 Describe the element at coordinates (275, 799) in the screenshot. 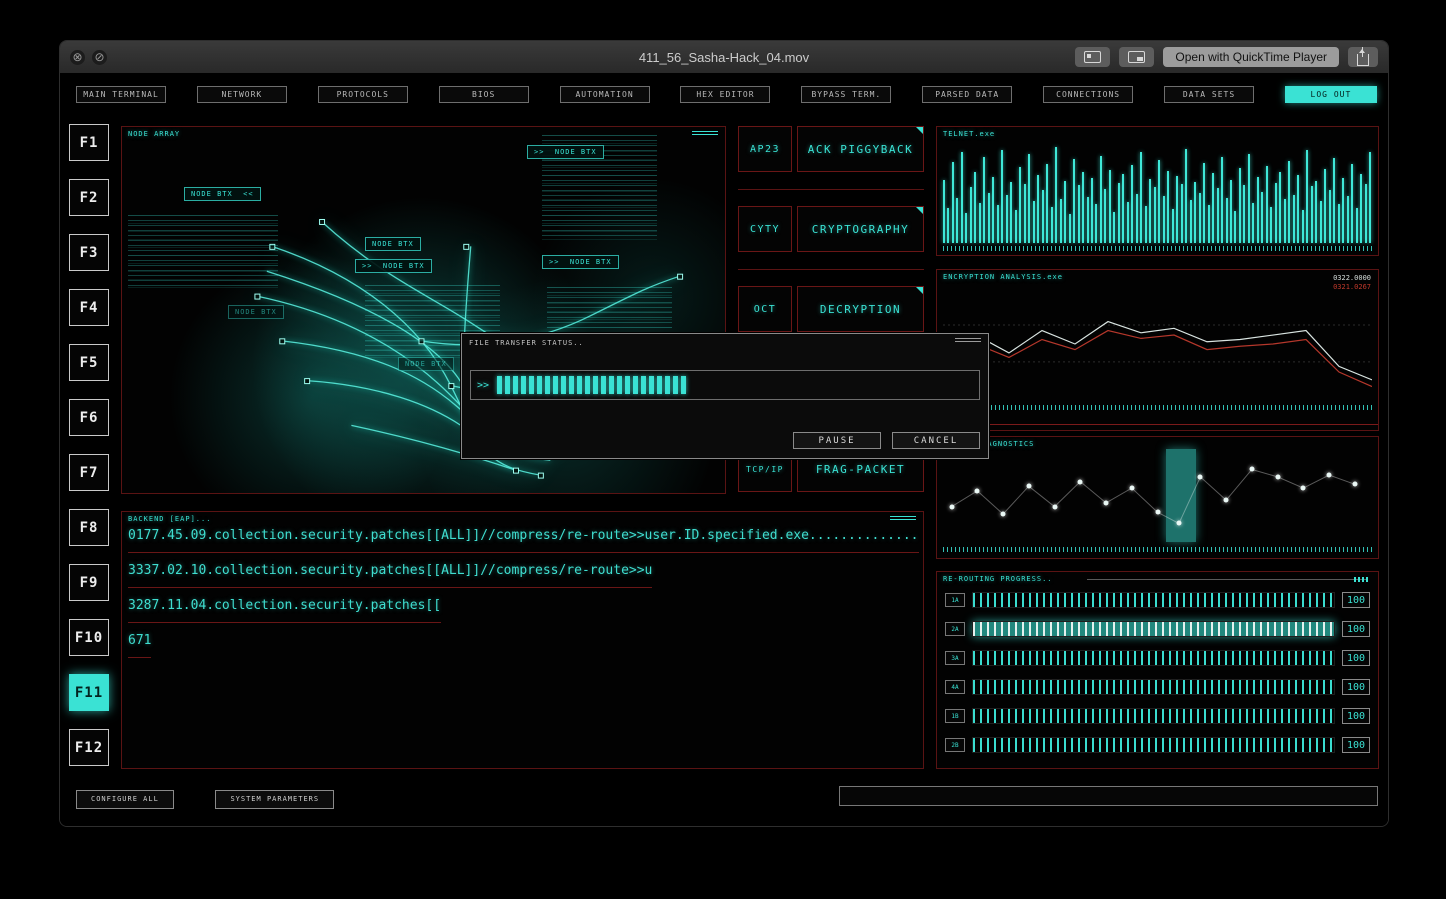

I see `system-parameters-button: SYSTEM PARAMETERS` at that location.